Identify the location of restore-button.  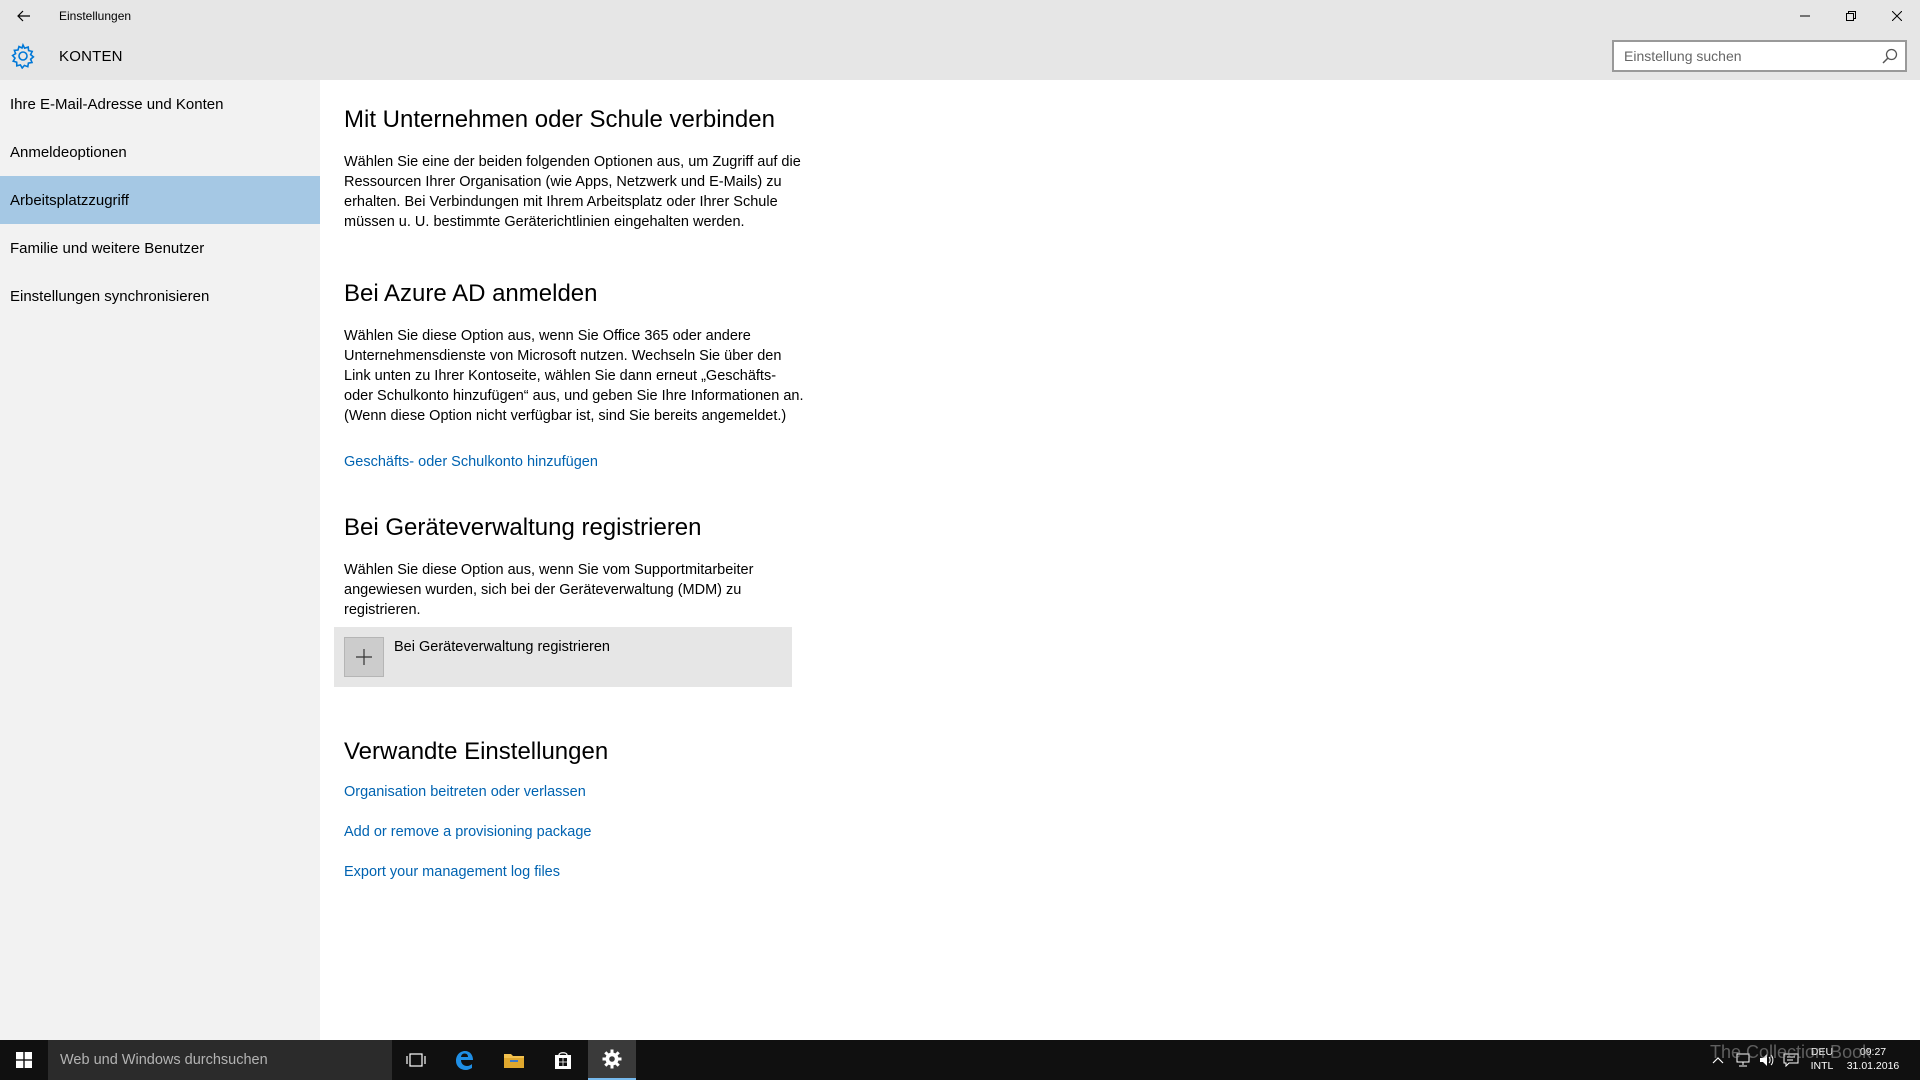
(1851, 16).